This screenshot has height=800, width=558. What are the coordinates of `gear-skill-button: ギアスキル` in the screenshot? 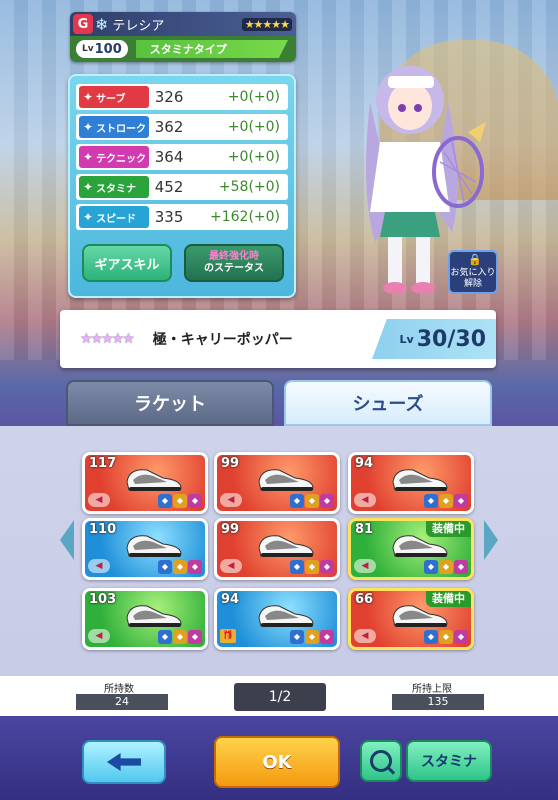 It's located at (127, 263).